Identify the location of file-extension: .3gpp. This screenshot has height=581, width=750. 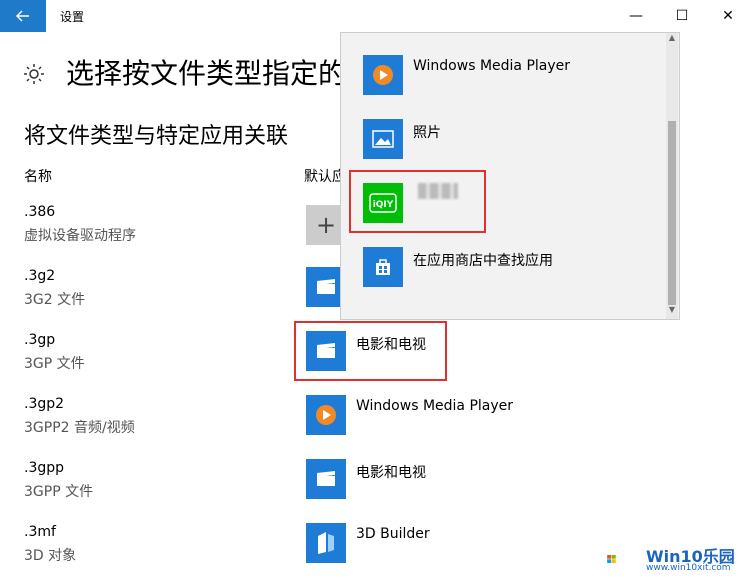
(44, 468).